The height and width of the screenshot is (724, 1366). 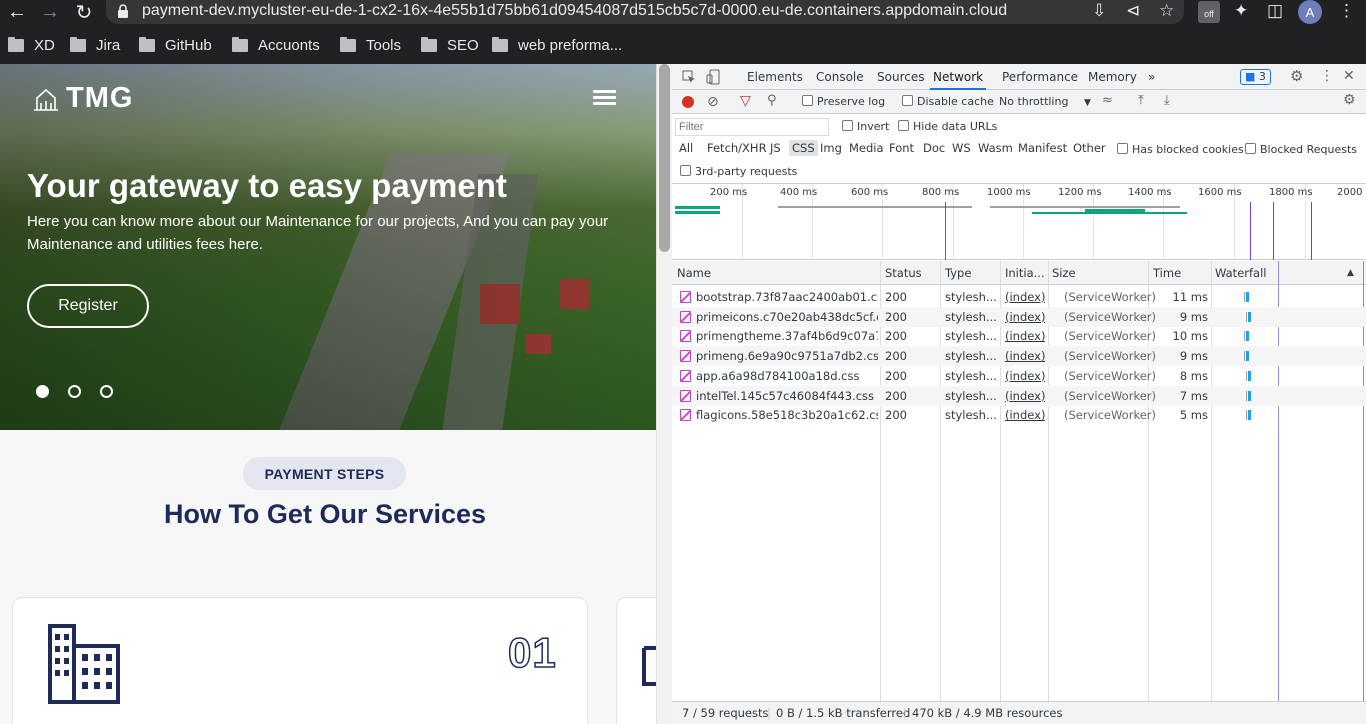 What do you see at coordinates (1166, 11) in the screenshot?
I see `star-icon: ☆` at bounding box center [1166, 11].